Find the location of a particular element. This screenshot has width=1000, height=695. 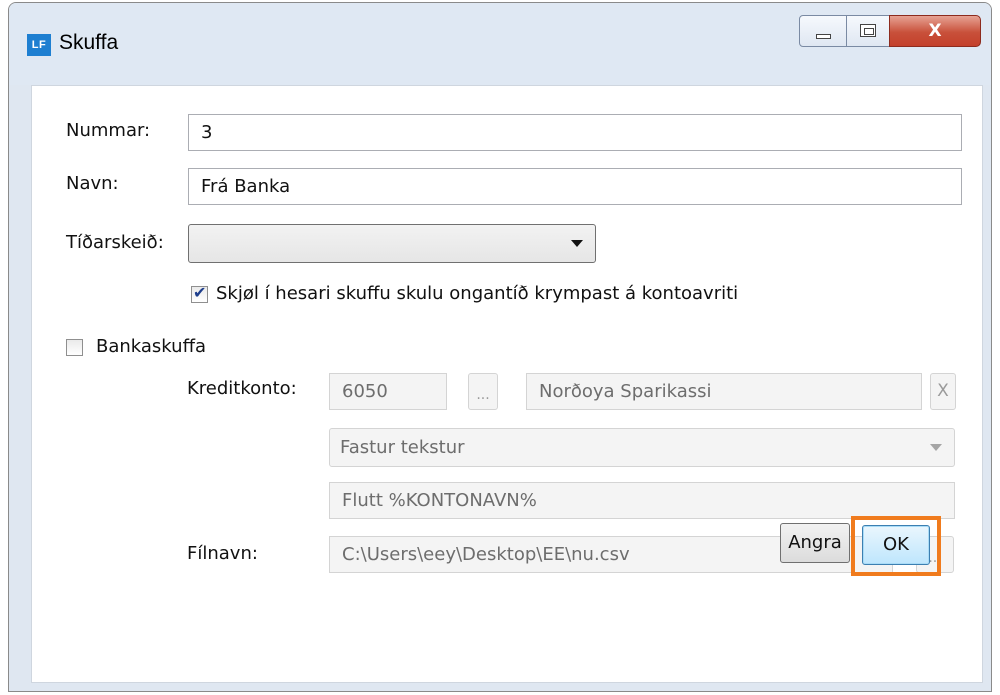

clear-account-button: X is located at coordinates (943, 391).